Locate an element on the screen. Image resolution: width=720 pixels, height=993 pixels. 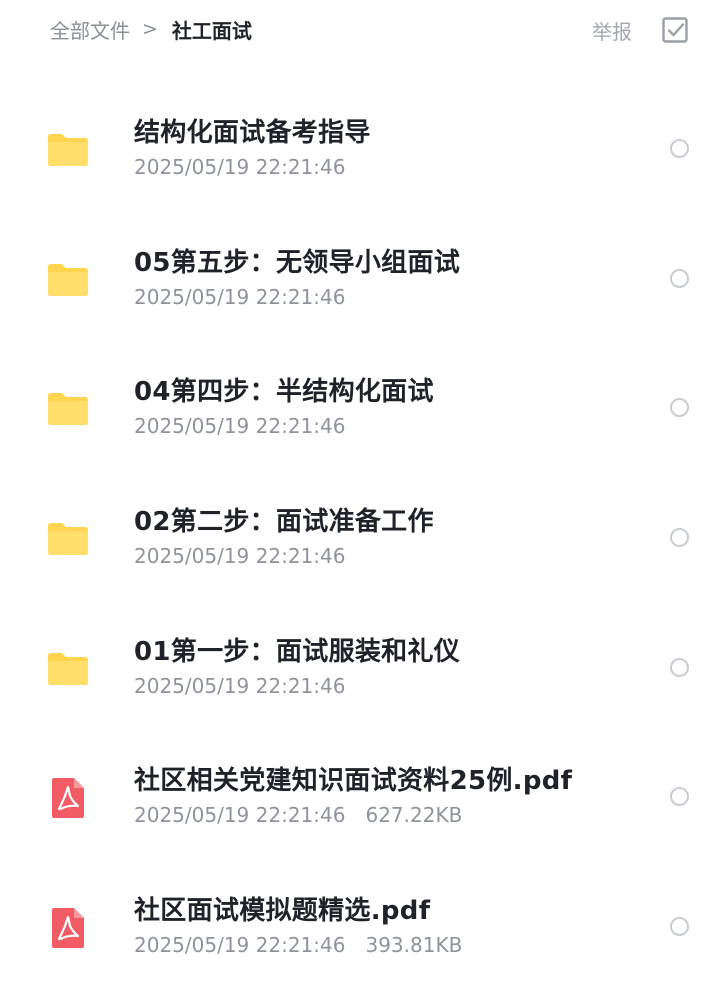
check-square-icon is located at coordinates (675, 30).